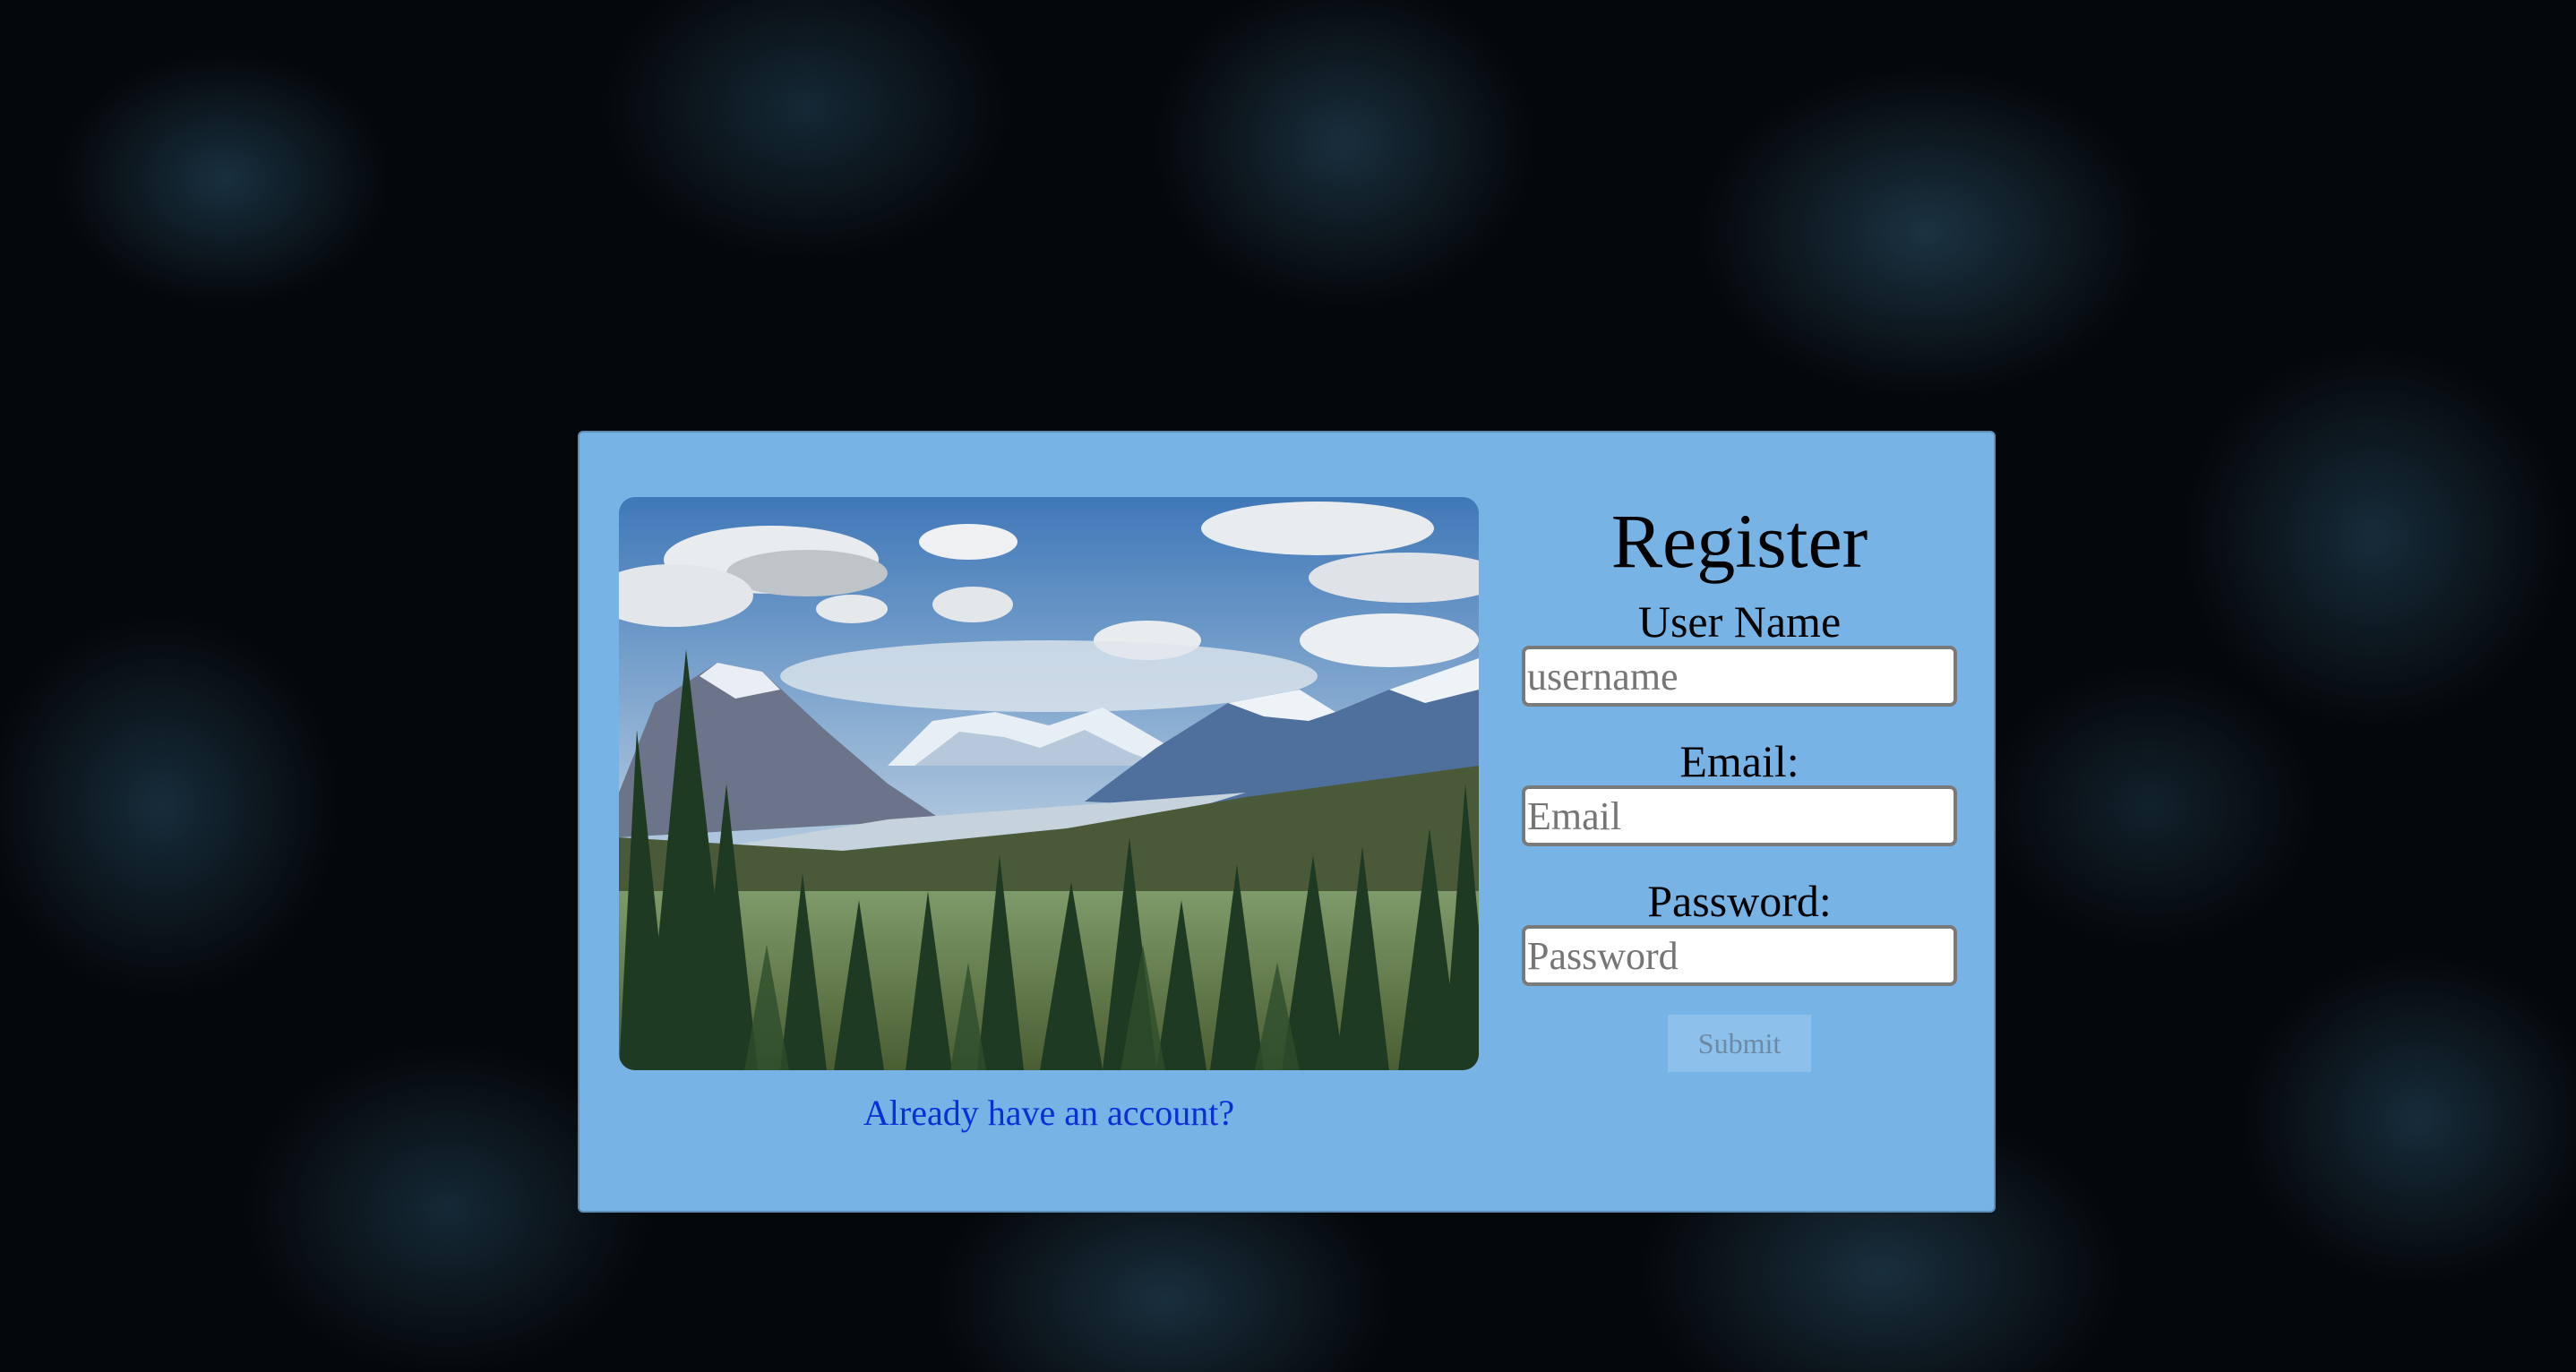  What do you see at coordinates (1739, 676) in the screenshot?
I see `username-input` at bounding box center [1739, 676].